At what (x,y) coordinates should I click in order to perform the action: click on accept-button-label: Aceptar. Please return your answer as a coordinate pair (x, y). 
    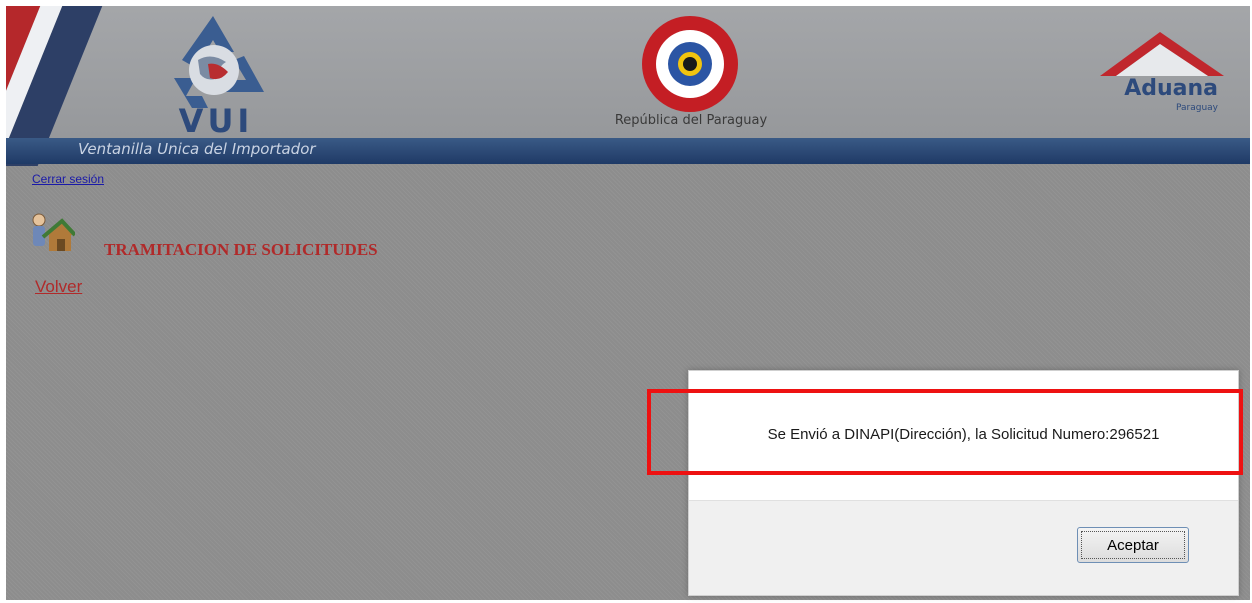
    Looking at the image, I should click on (1133, 545).